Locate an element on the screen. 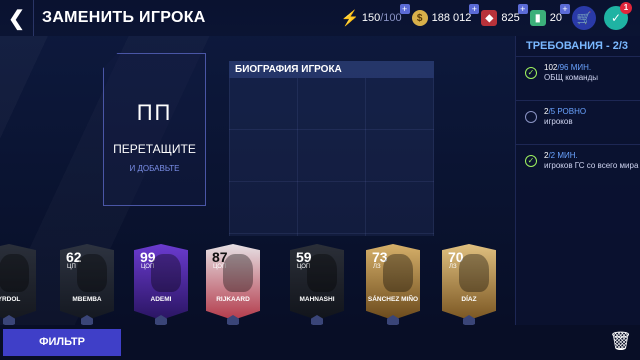 This screenshot has height=360, width=640. coins-value: 188 012 is located at coordinates (451, 18).